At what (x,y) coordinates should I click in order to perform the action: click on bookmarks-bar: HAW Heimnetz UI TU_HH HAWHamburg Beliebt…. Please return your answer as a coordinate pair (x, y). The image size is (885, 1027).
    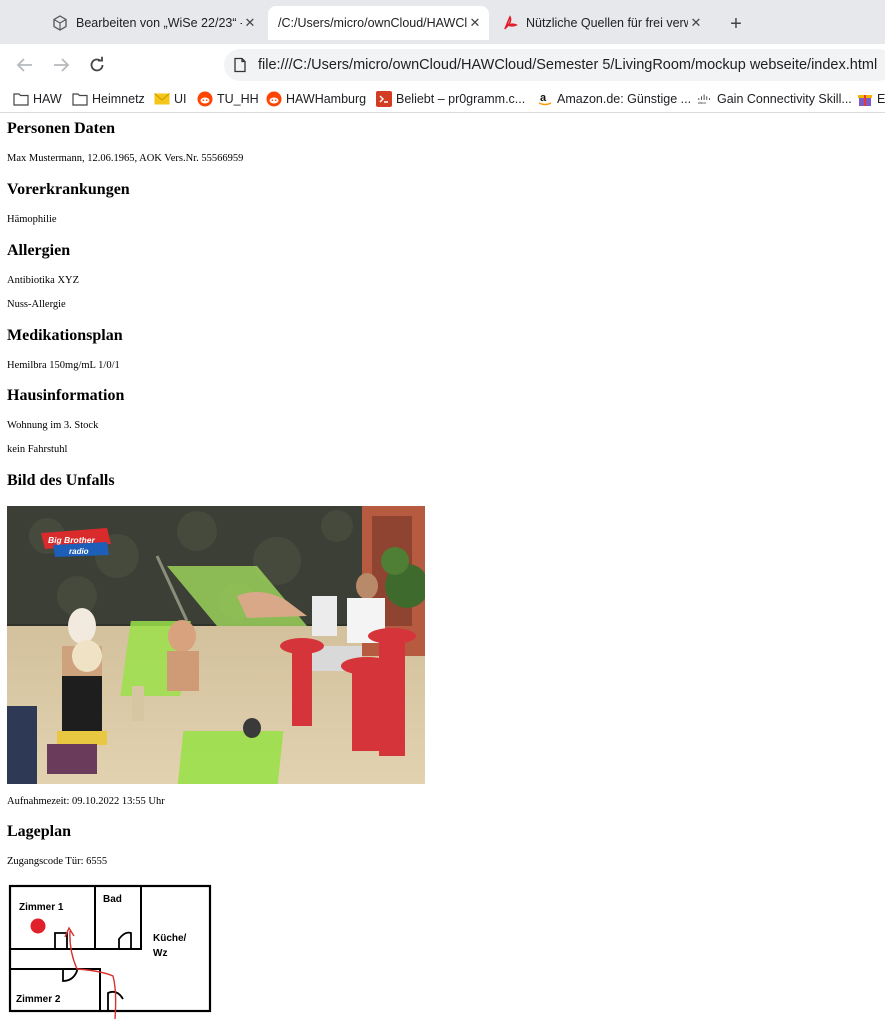
    Looking at the image, I should click on (442, 99).